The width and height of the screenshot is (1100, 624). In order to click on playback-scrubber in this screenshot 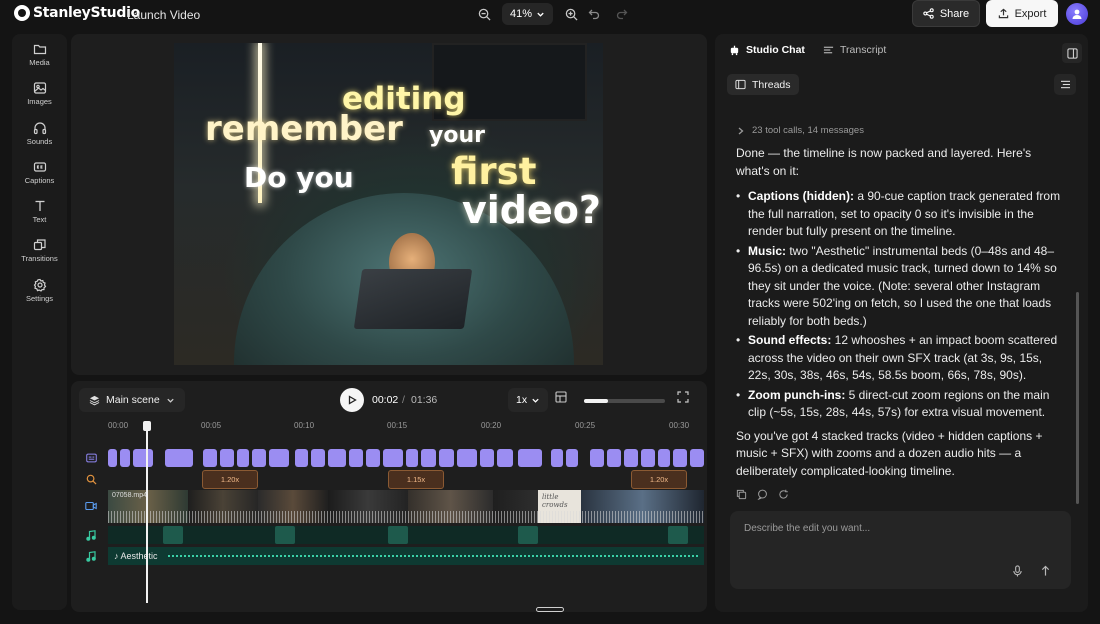, I will do `click(624, 401)`.